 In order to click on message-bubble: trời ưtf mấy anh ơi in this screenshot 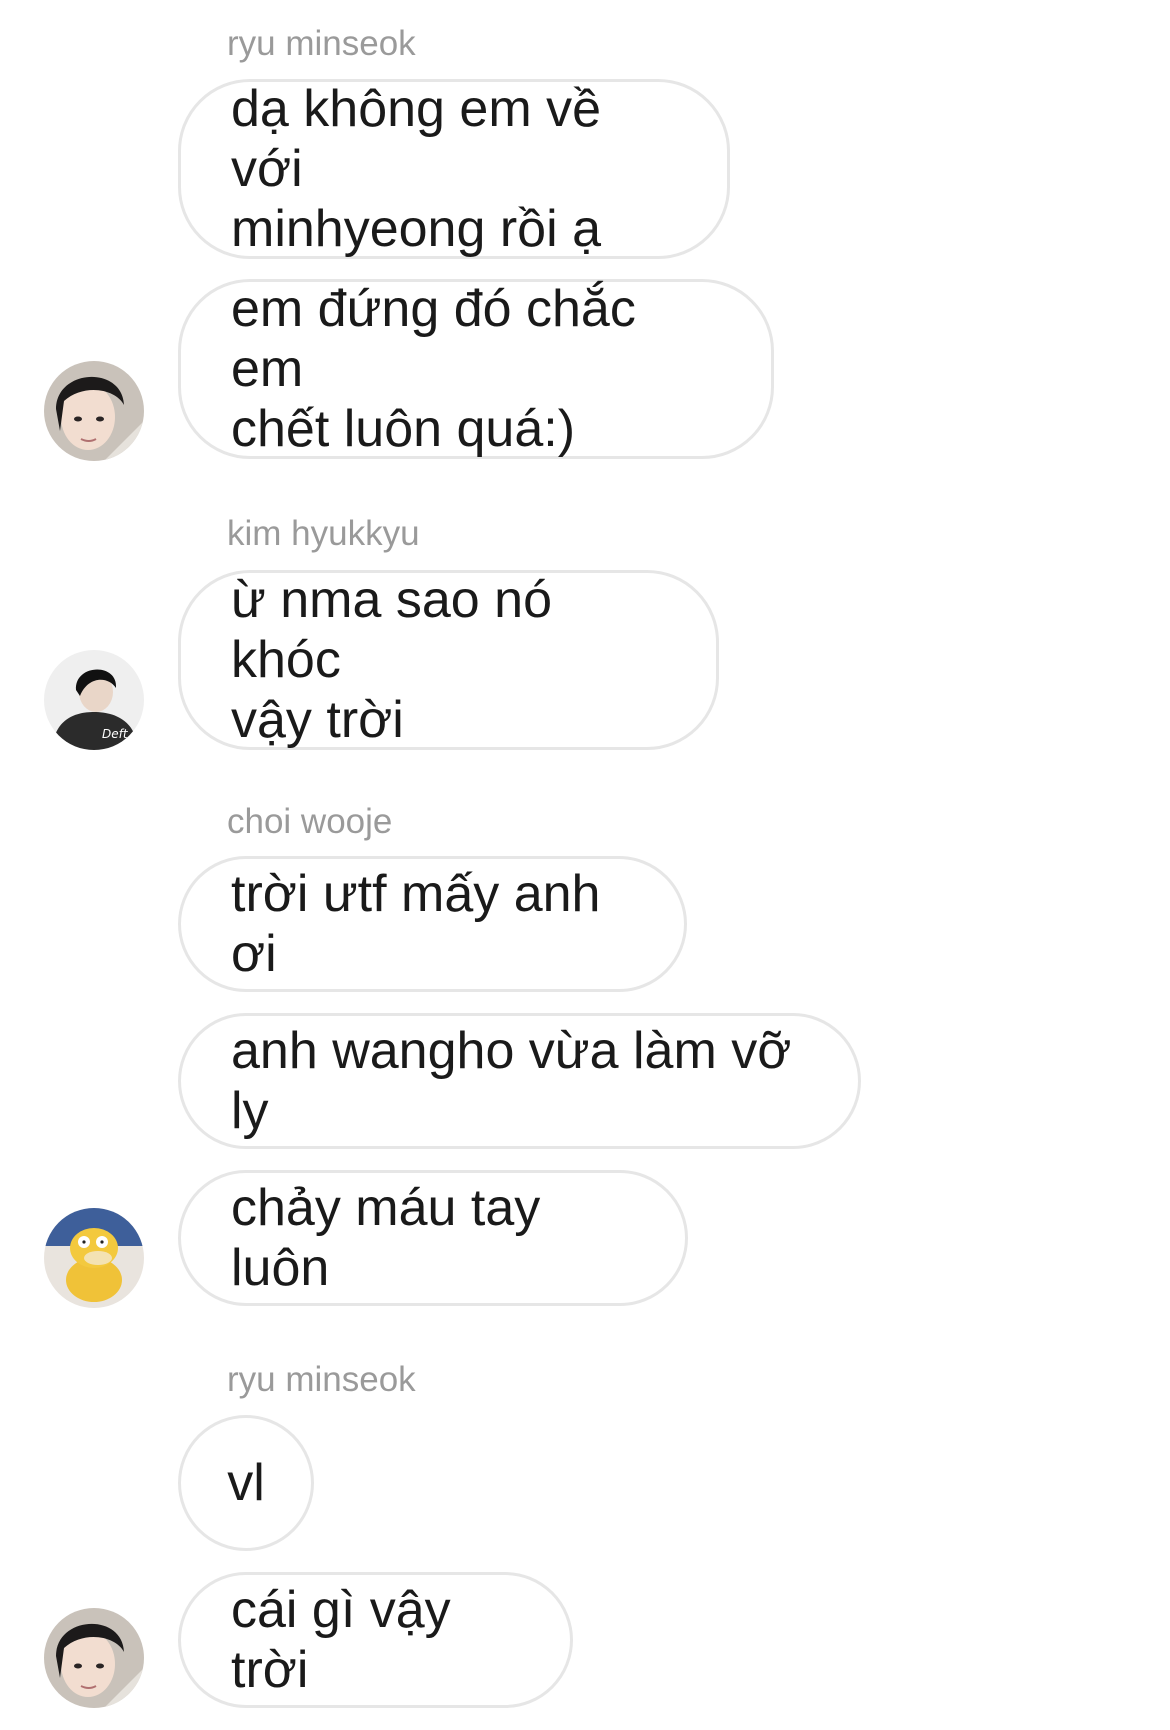, I will do `click(432, 924)`.